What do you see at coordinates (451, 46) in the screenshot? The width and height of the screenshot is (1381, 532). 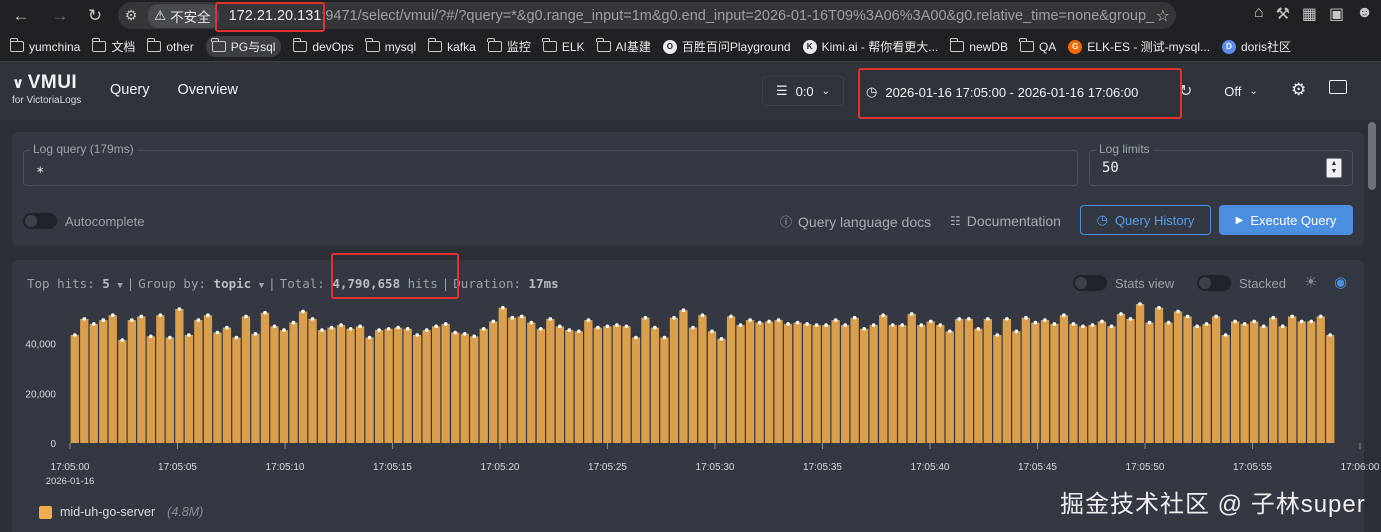 I see `bookmark-item: kafka` at bounding box center [451, 46].